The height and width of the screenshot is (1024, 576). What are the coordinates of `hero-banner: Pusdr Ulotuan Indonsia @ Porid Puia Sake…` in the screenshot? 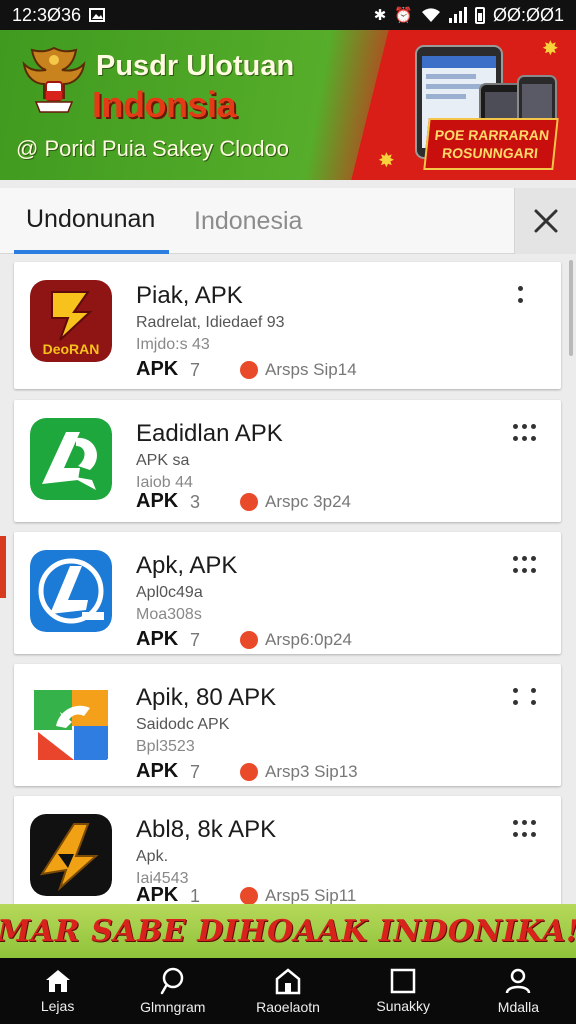 It's located at (288, 105).